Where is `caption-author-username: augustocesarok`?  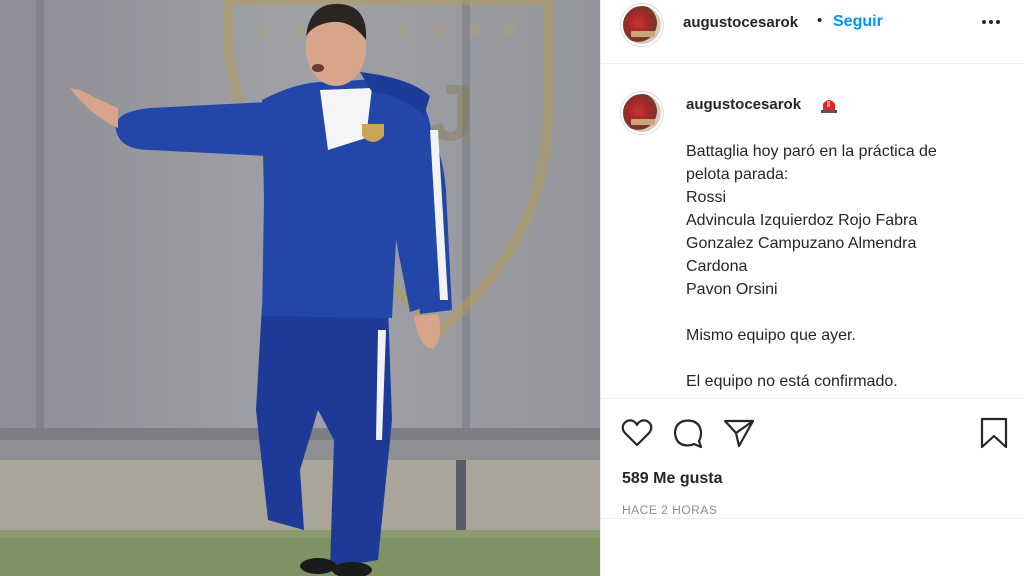
caption-author-username: augustocesarok is located at coordinates (743, 104).